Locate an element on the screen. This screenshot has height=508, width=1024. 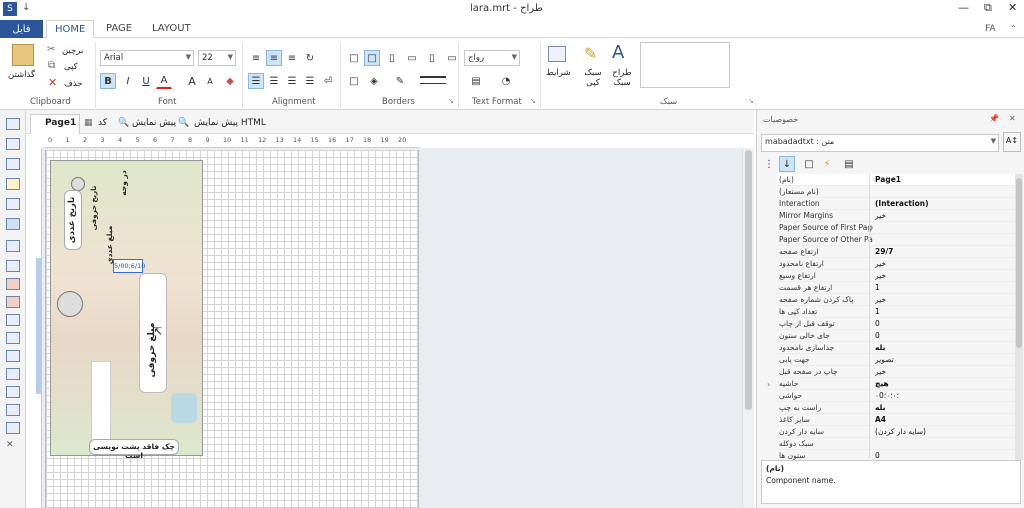
delete-icon: ✕ is located at coordinates (52, 82).